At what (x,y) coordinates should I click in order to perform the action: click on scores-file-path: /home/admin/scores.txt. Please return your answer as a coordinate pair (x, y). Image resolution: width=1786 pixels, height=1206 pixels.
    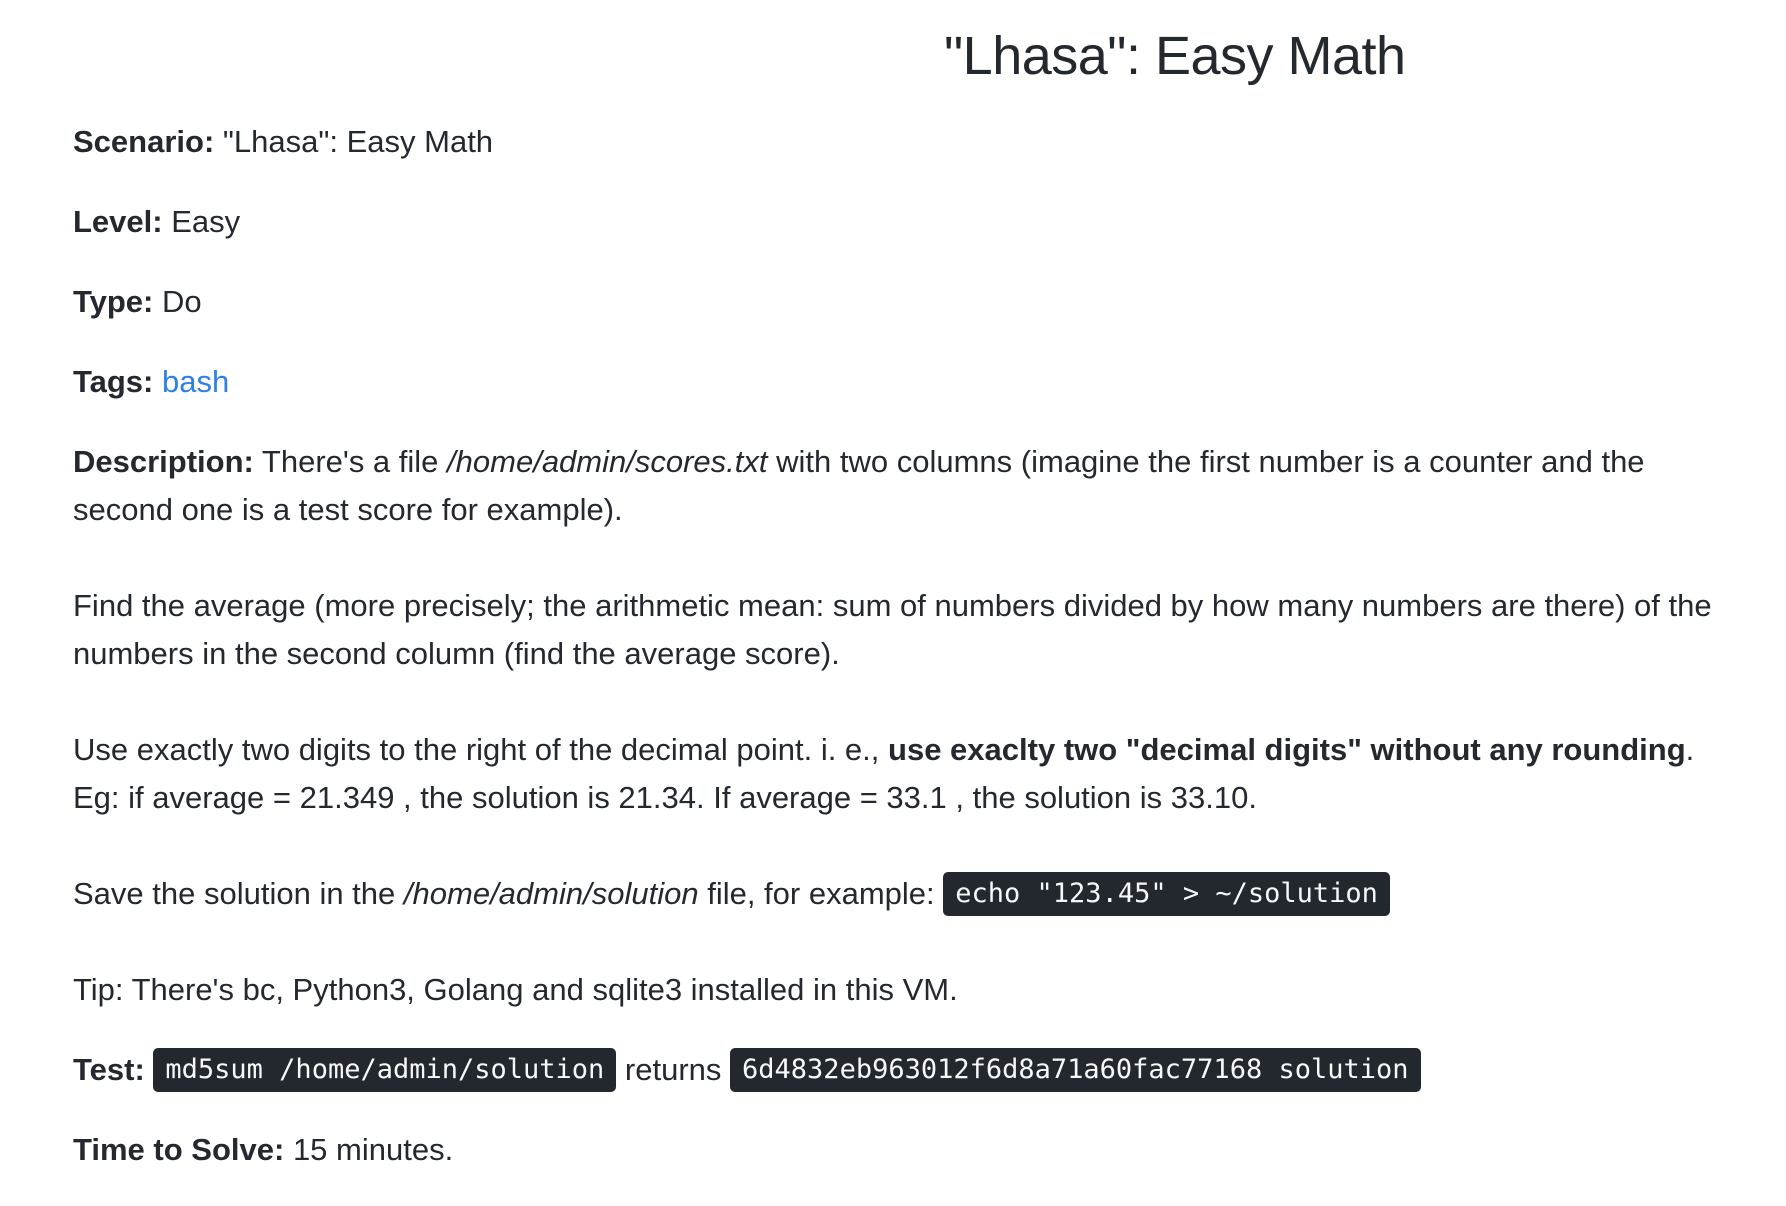
    Looking at the image, I should click on (607, 461).